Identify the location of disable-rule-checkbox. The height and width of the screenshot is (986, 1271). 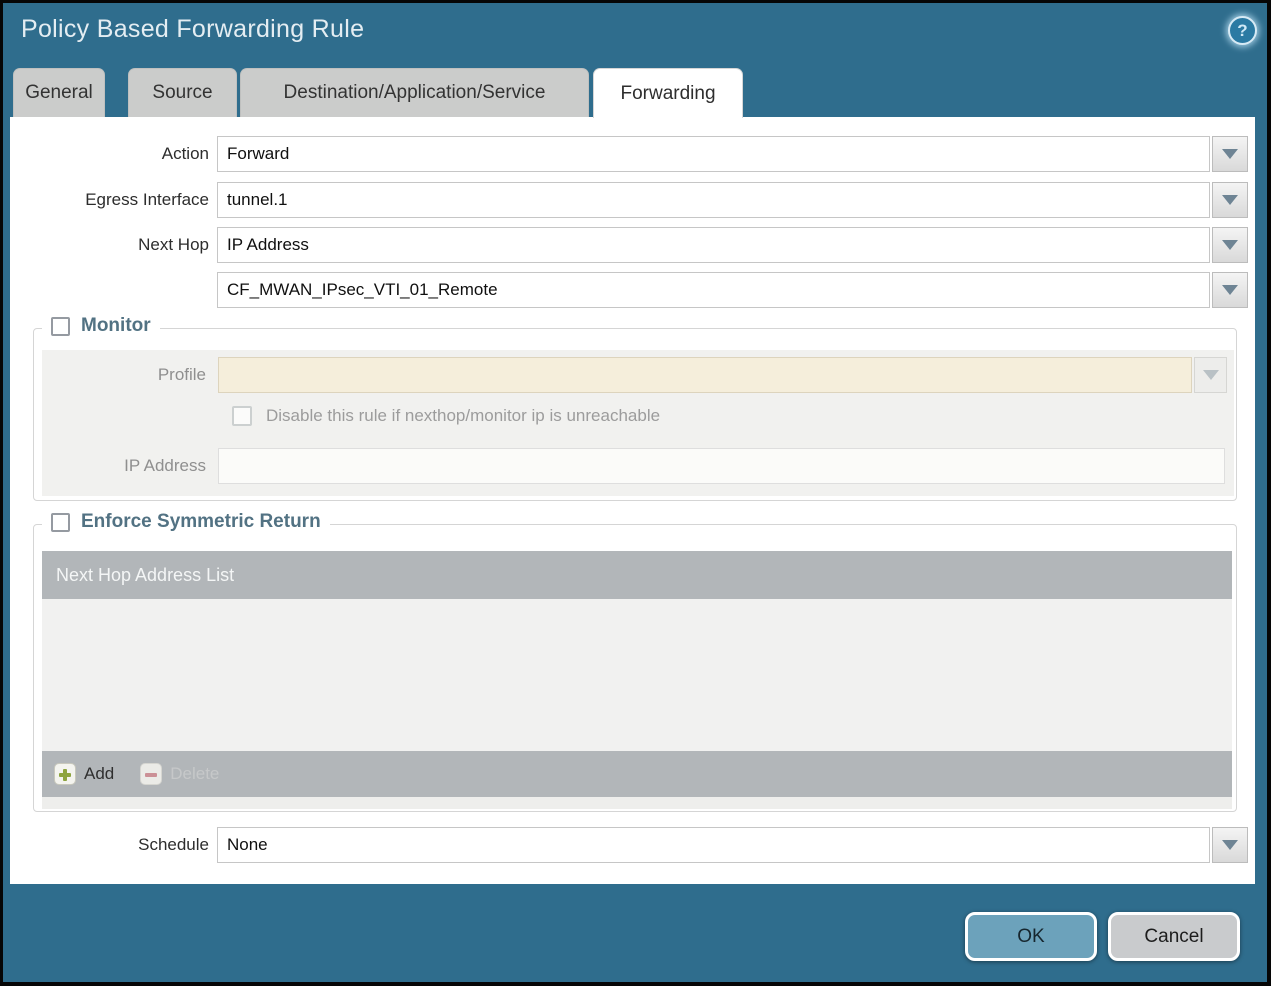
(242, 416).